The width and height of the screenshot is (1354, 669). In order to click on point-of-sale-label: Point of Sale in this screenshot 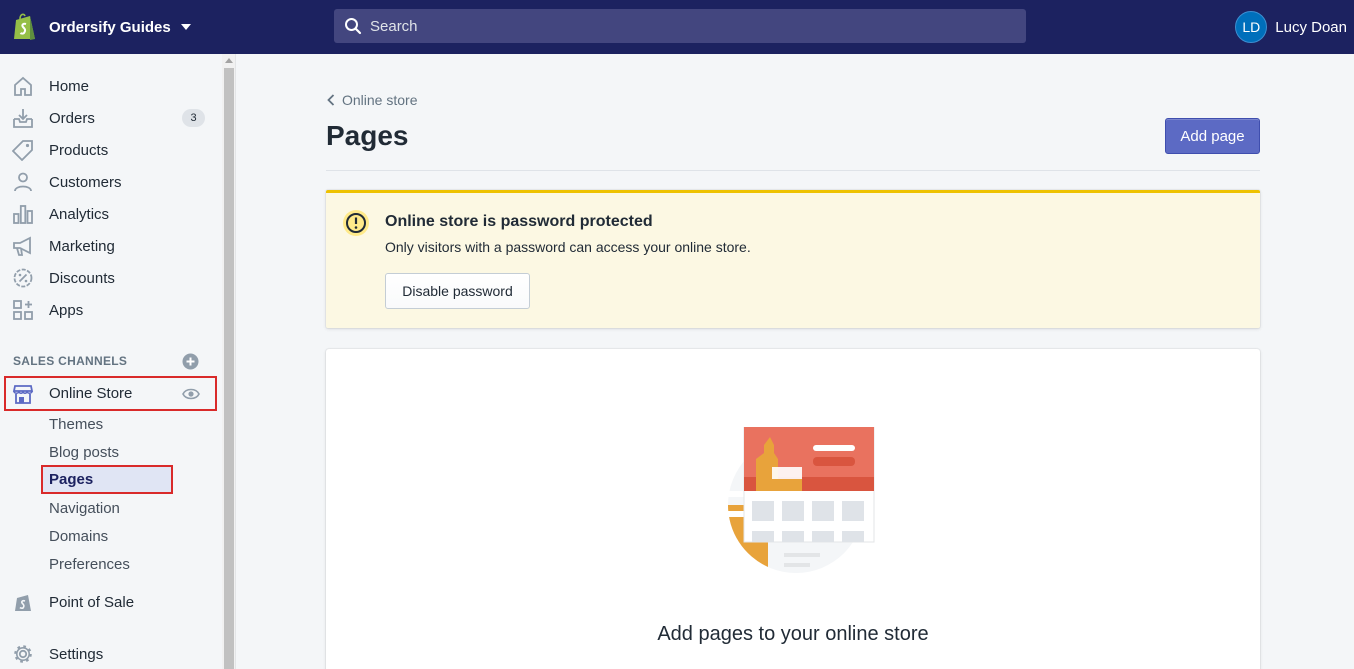, I will do `click(92, 602)`.